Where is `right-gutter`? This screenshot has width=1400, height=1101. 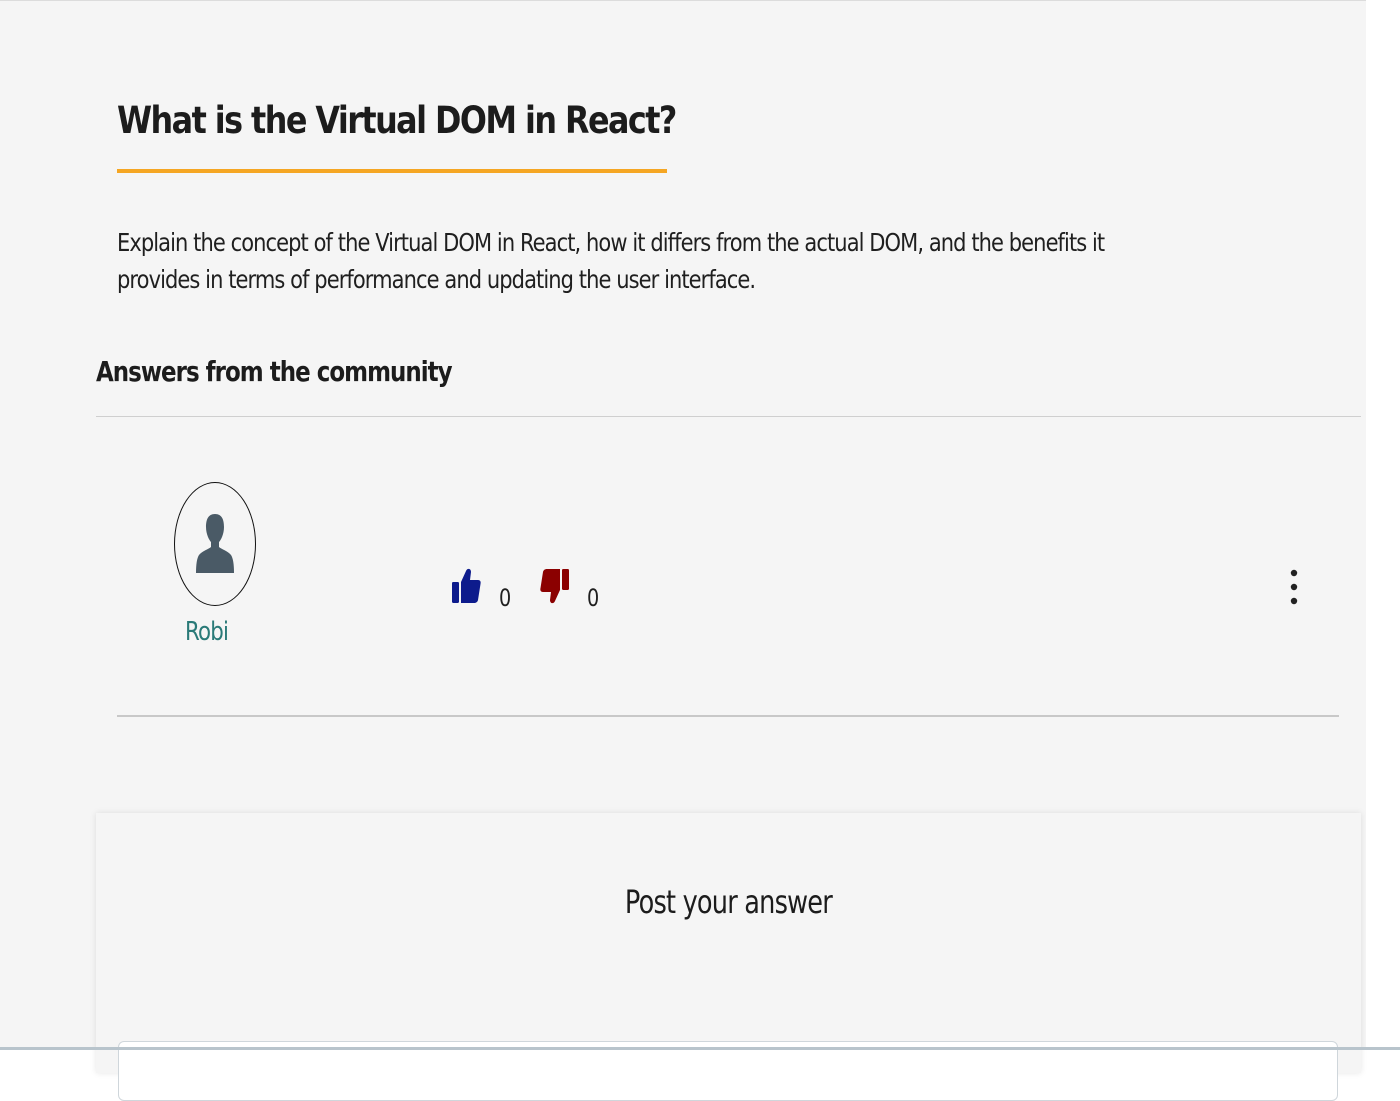
right-gutter is located at coordinates (1383, 525).